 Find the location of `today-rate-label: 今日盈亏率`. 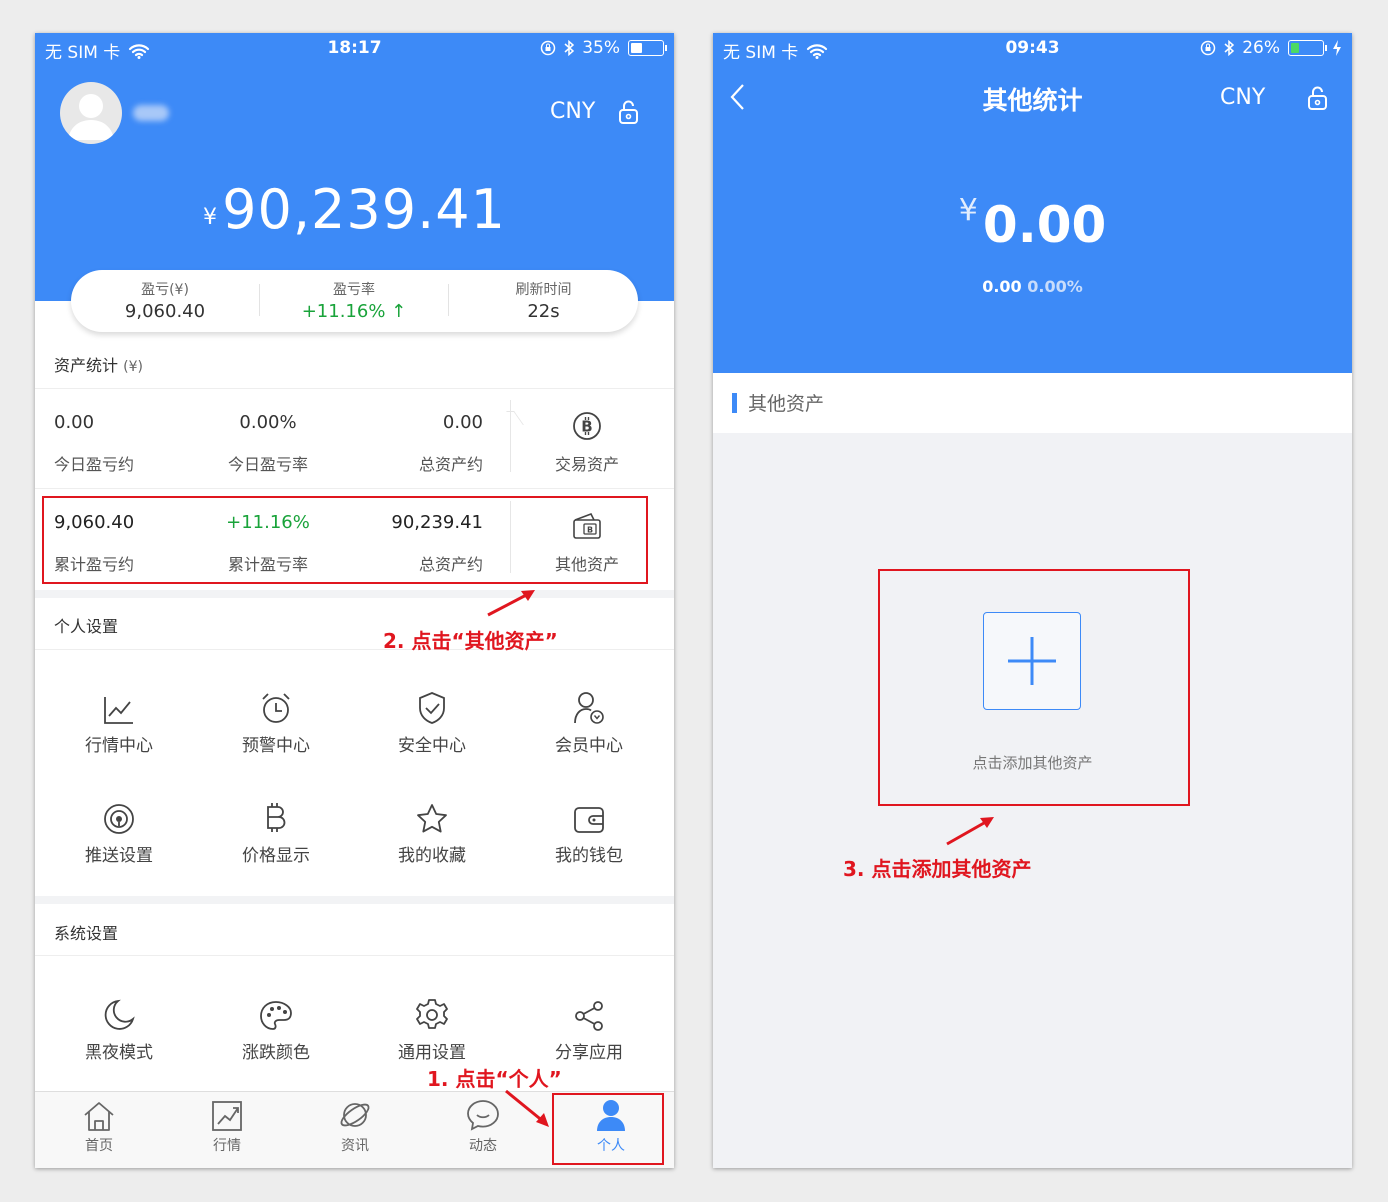

today-rate-label: 今日盈亏率 is located at coordinates (267, 464).